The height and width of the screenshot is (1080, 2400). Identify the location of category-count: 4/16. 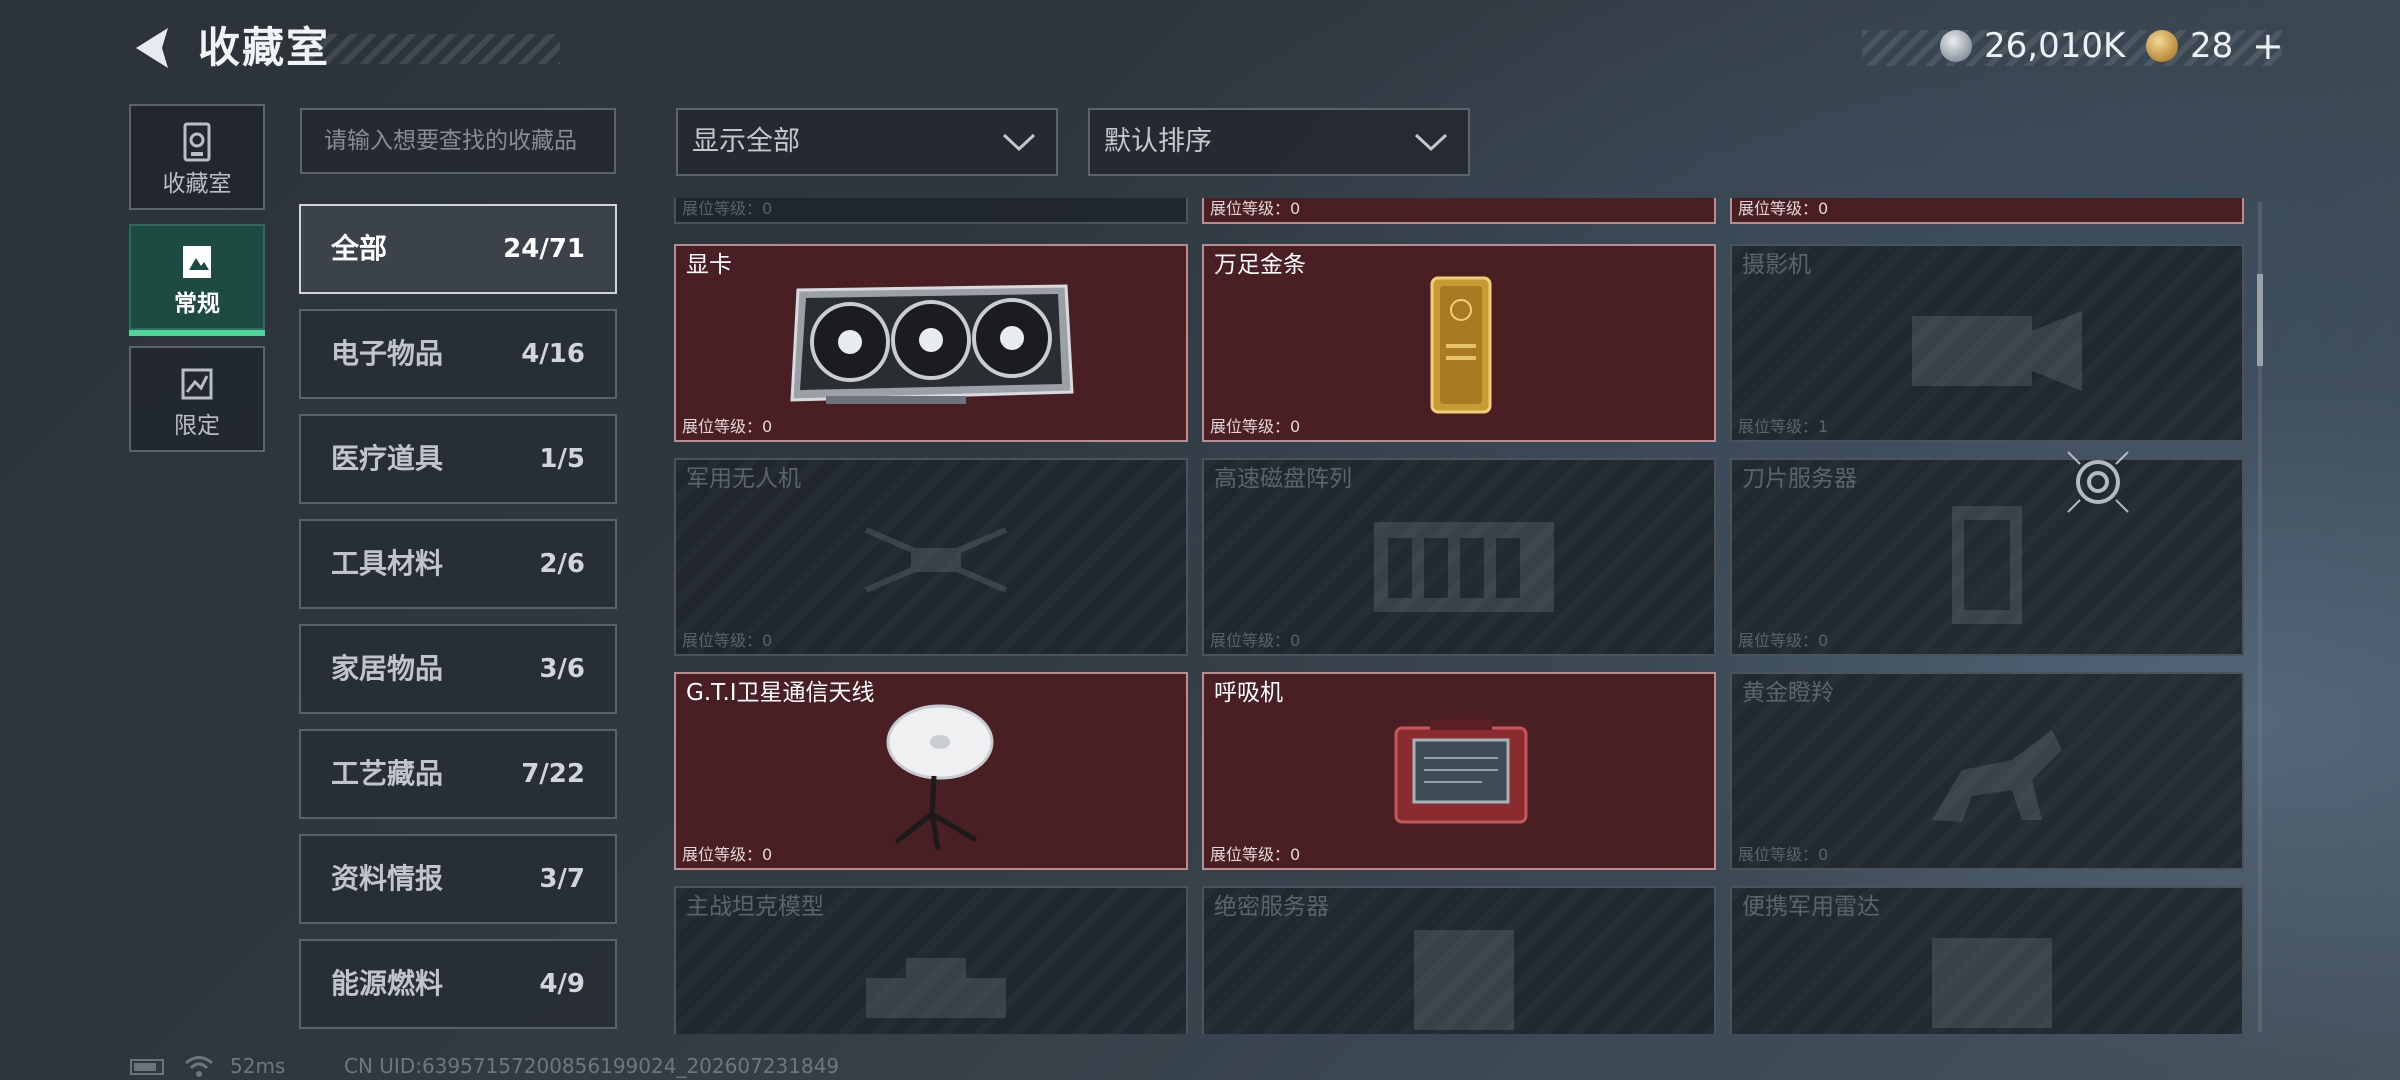
(553, 354).